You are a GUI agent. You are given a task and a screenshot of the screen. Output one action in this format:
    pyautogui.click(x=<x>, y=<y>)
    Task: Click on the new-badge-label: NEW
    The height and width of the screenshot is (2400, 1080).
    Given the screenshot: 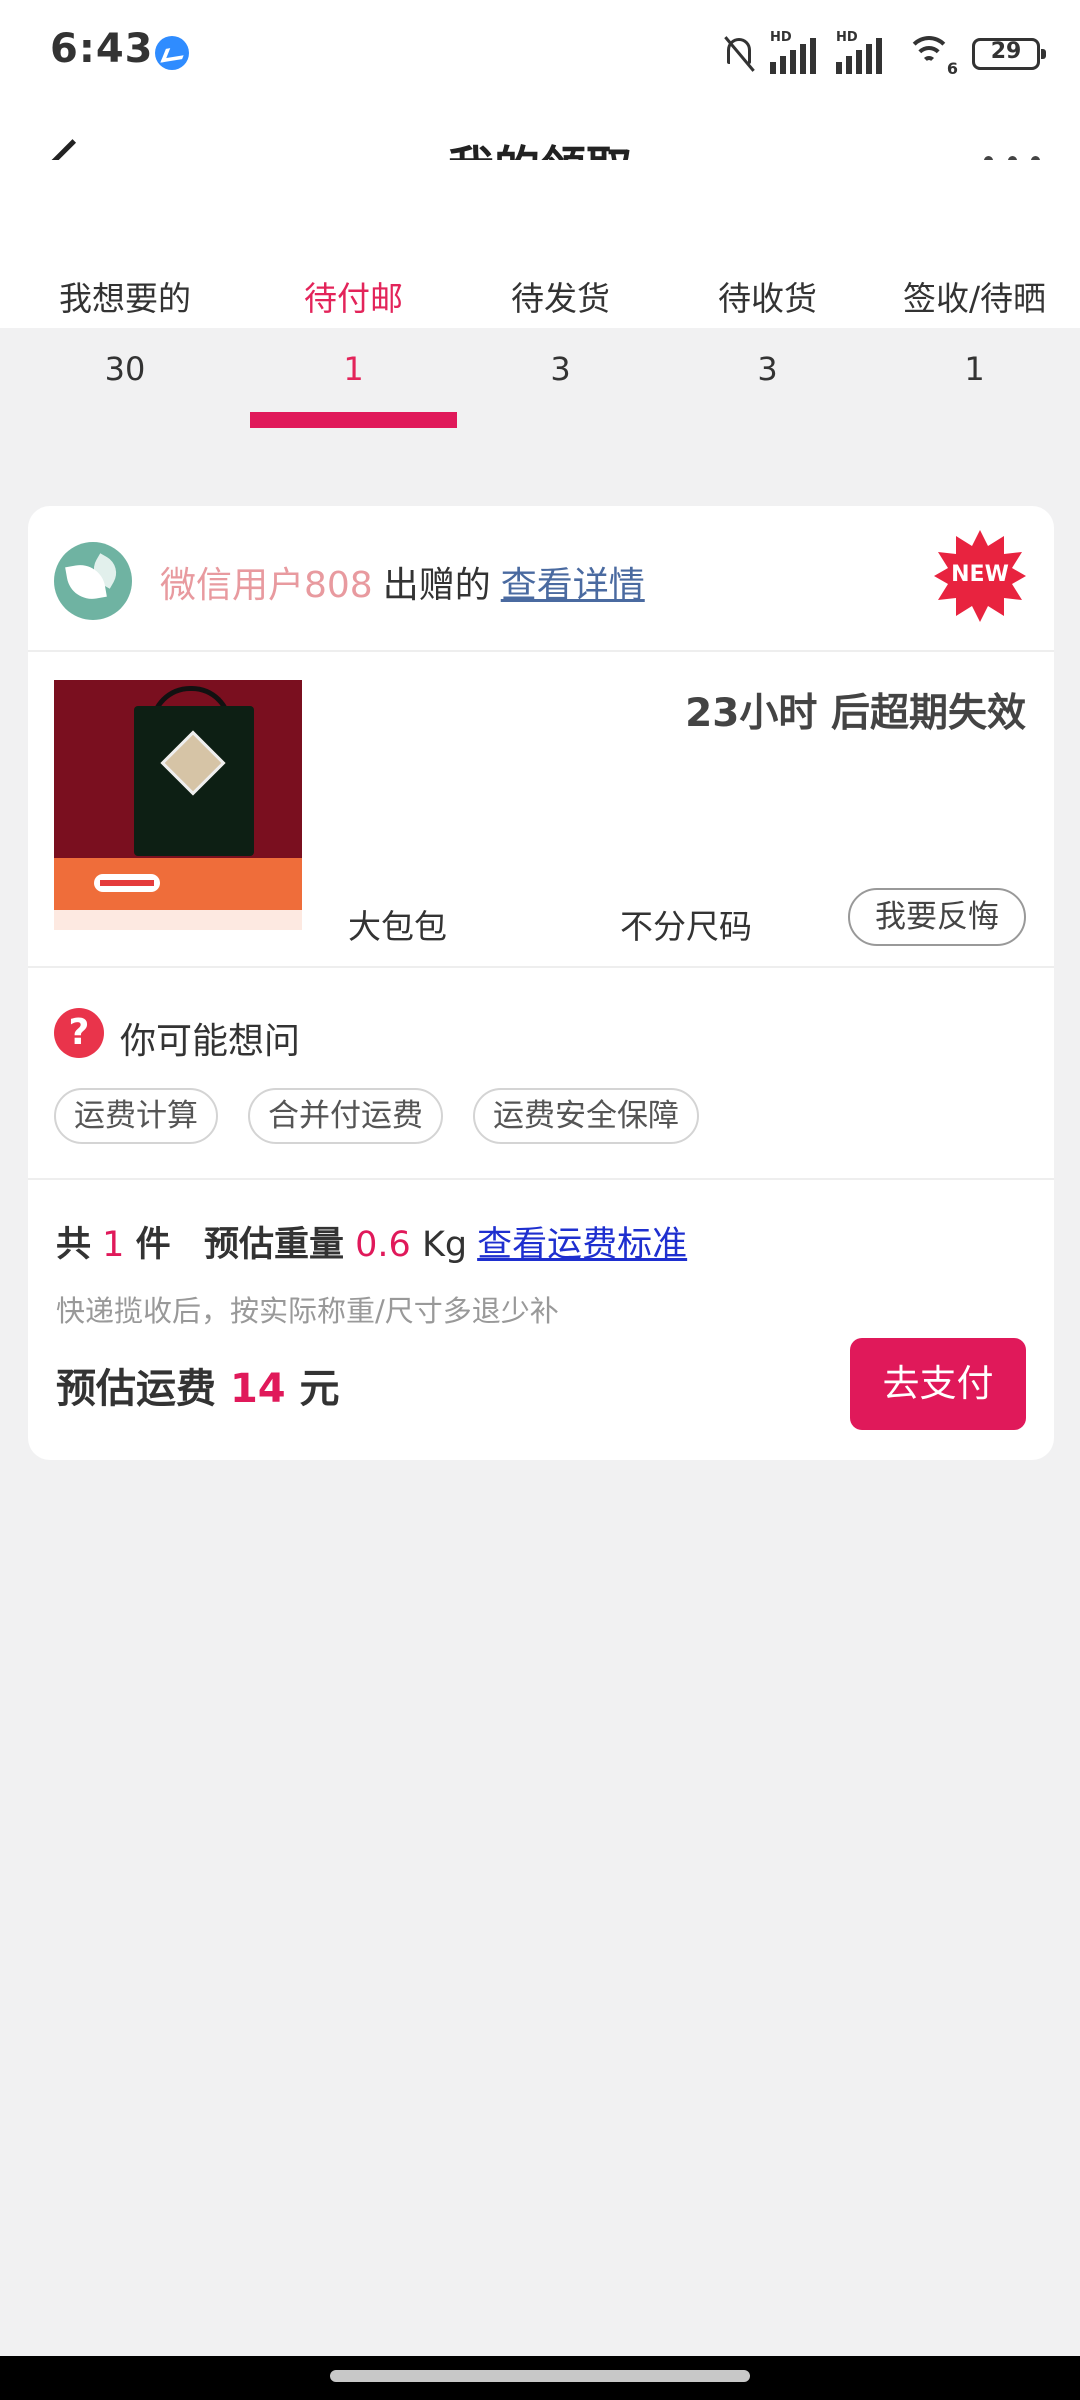 What is the action you would take?
    pyautogui.click(x=980, y=574)
    